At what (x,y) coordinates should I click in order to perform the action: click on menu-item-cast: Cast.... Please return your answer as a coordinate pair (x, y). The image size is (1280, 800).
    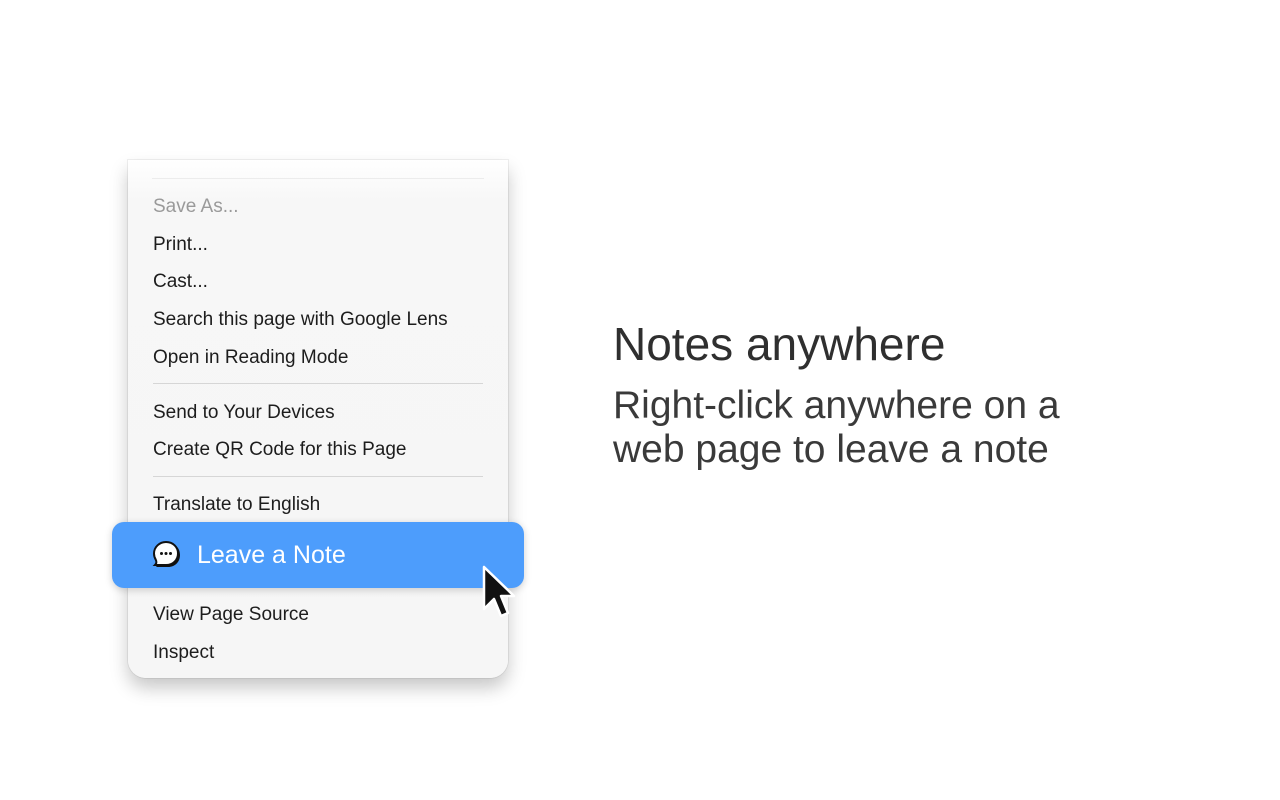
    Looking at the image, I should click on (180, 282).